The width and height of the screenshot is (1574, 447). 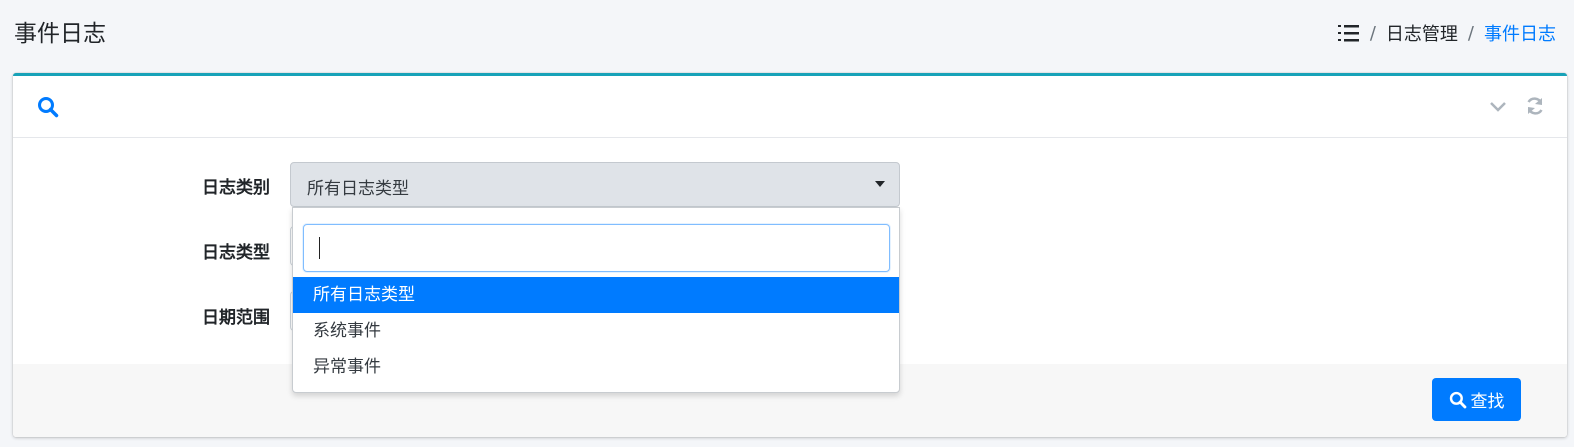 I want to click on search-button-label: 查找, so click(x=1487, y=402).